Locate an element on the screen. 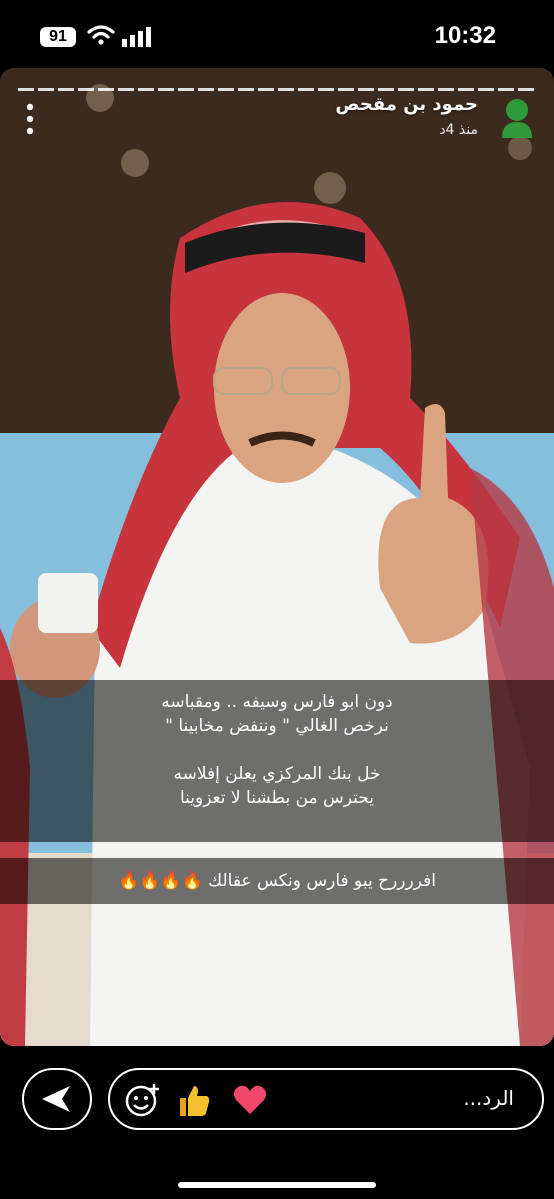 This screenshot has height=1199, width=554. avatar-icon is located at coordinates (517, 117).